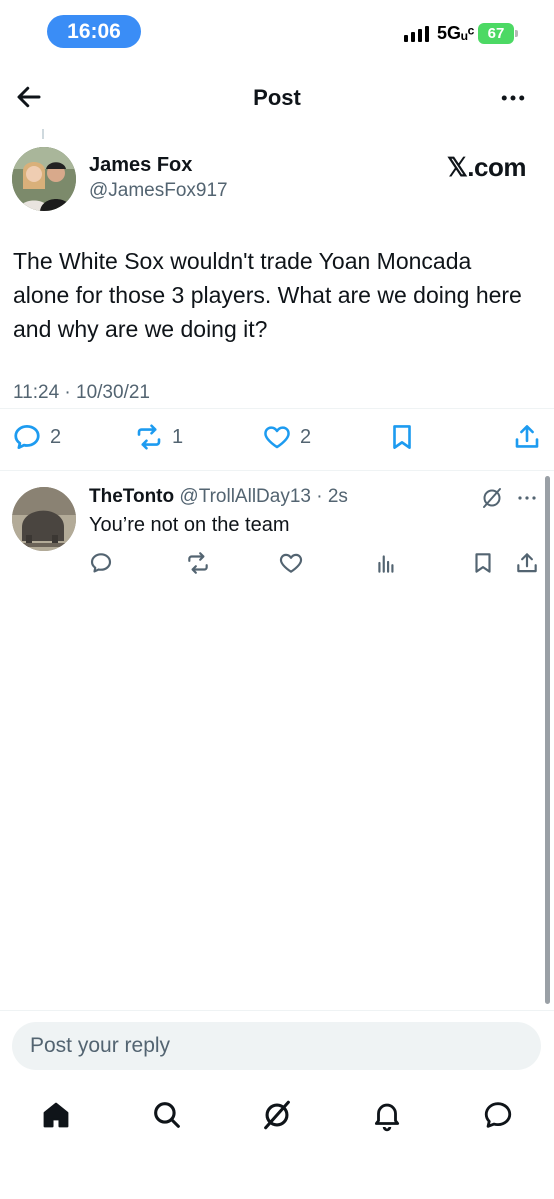  I want to click on author-name: James Fox, so click(140, 165).